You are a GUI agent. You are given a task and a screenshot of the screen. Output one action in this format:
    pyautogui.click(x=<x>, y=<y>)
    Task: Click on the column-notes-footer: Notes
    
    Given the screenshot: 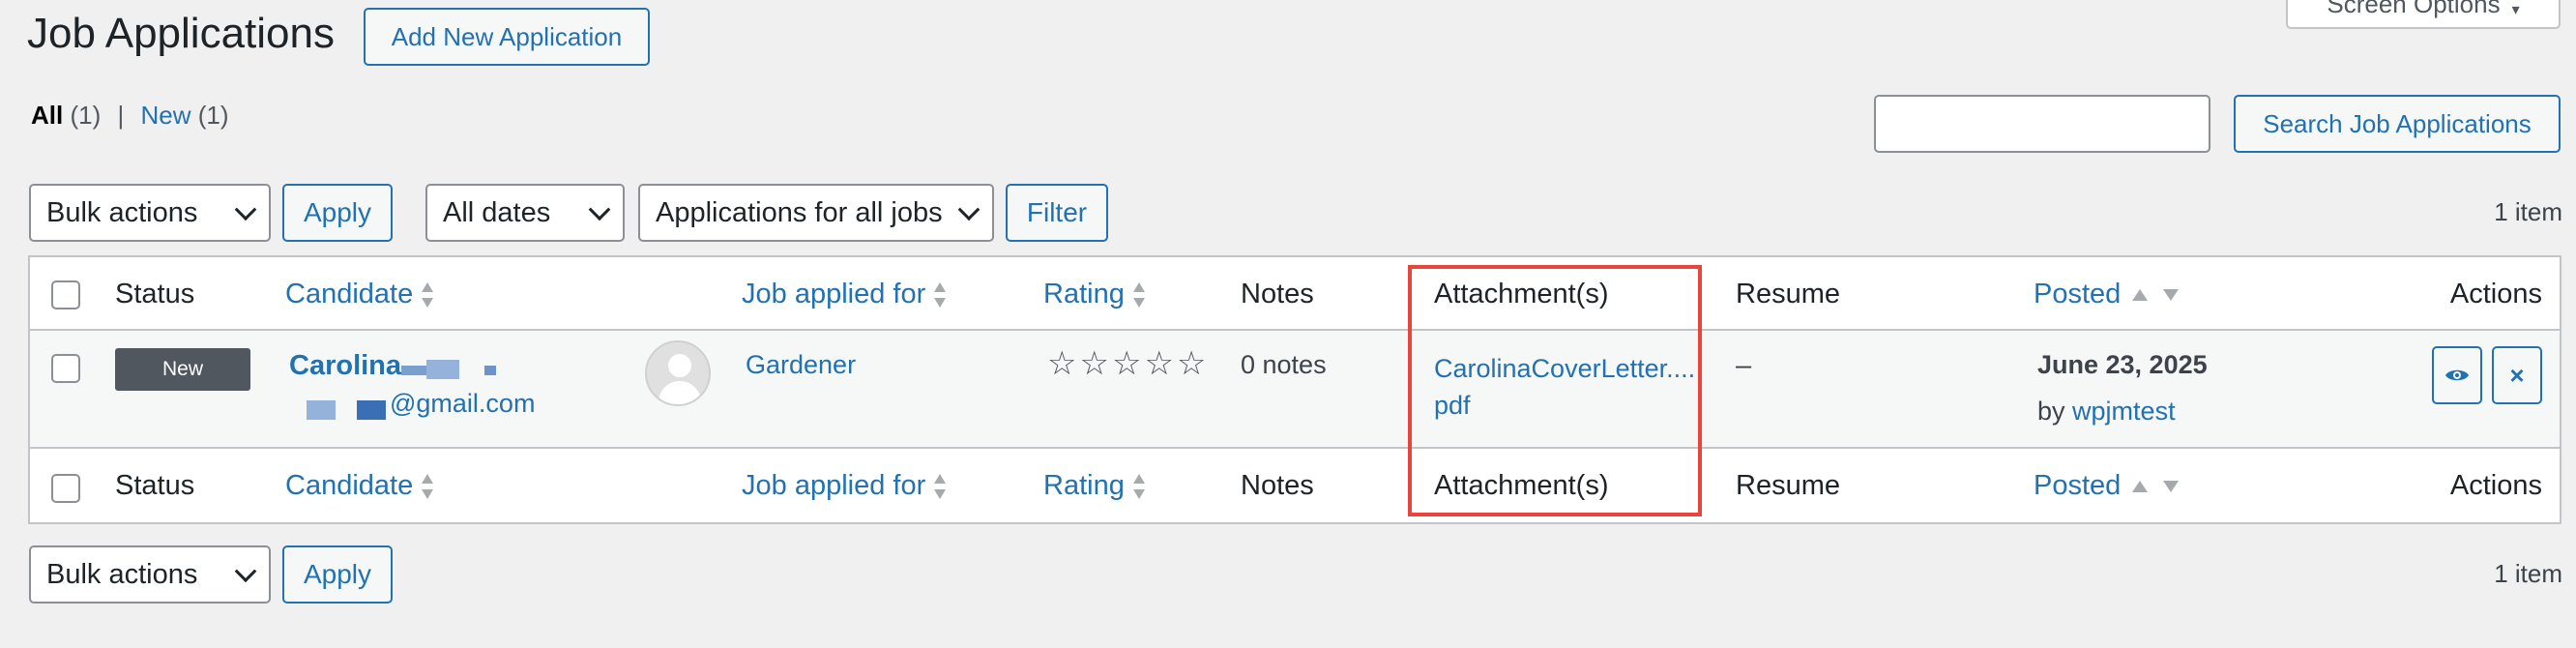 What is the action you would take?
    pyautogui.click(x=1277, y=485)
    